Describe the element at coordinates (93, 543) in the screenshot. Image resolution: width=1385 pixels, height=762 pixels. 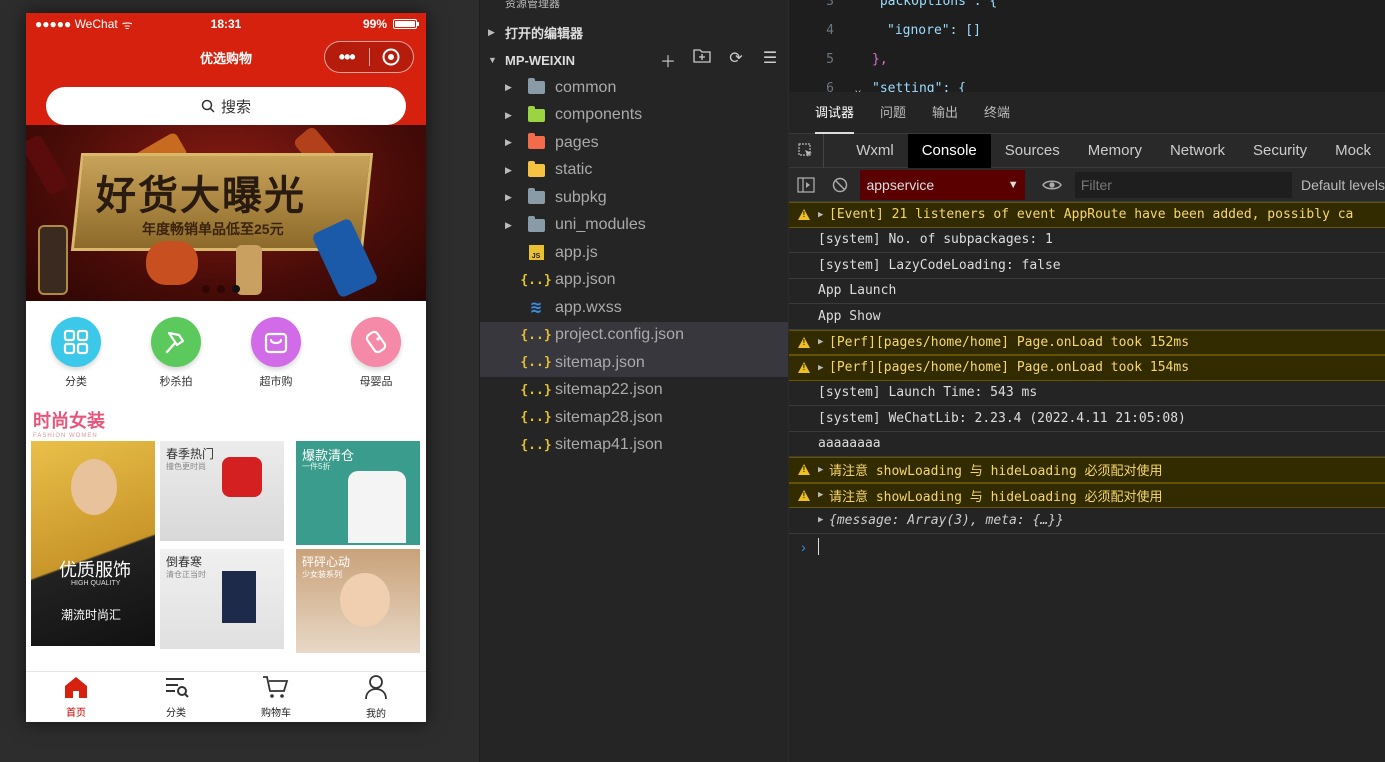
I see `floor-main-tile: 优质服饰 HIGH QUALITY 潮流时尚汇` at that location.